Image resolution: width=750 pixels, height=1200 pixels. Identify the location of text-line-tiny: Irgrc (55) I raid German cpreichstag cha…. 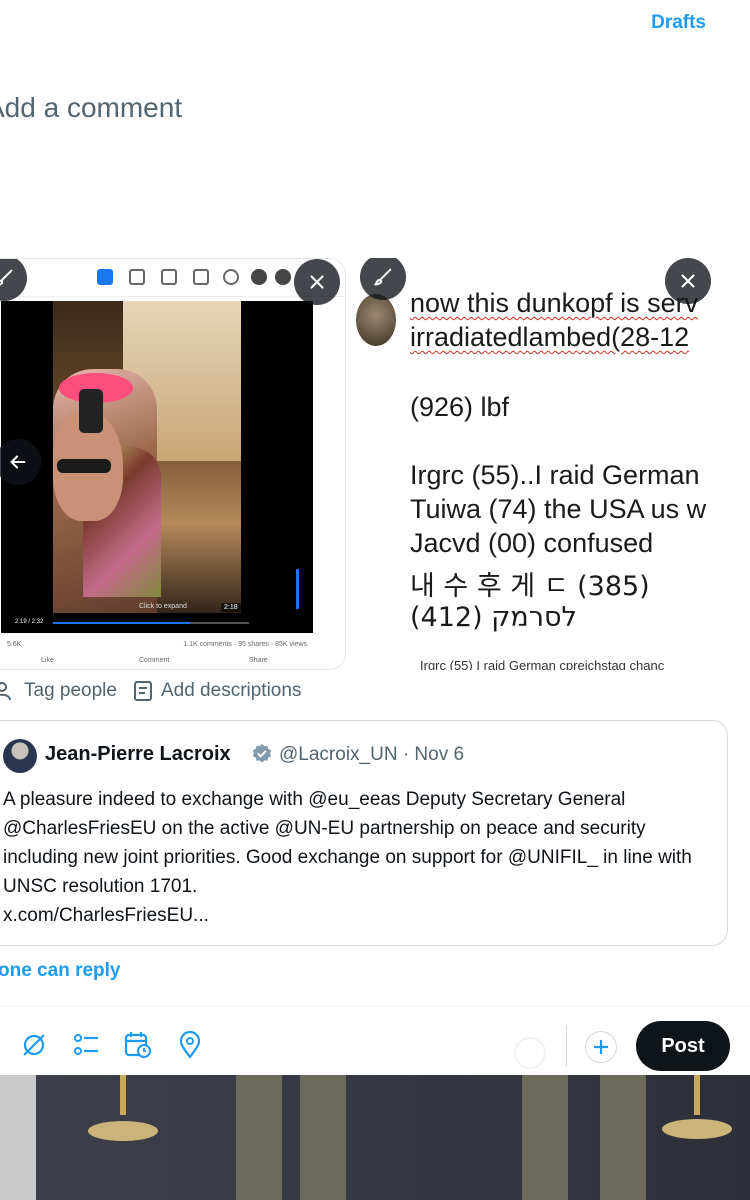
(542, 664).